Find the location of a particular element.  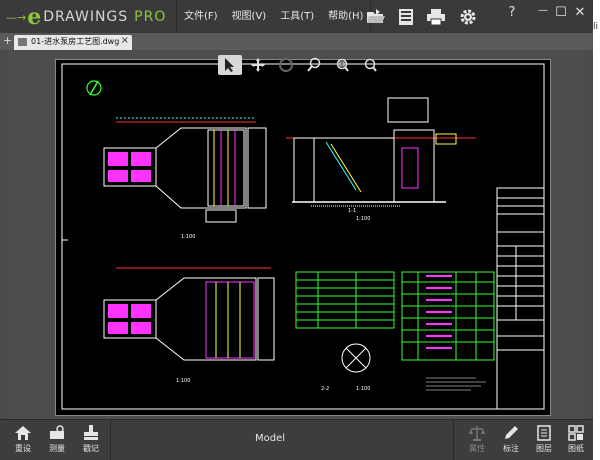

edrawings-logo: —→ e DRAWINGS PRO is located at coordinates (86, 17).